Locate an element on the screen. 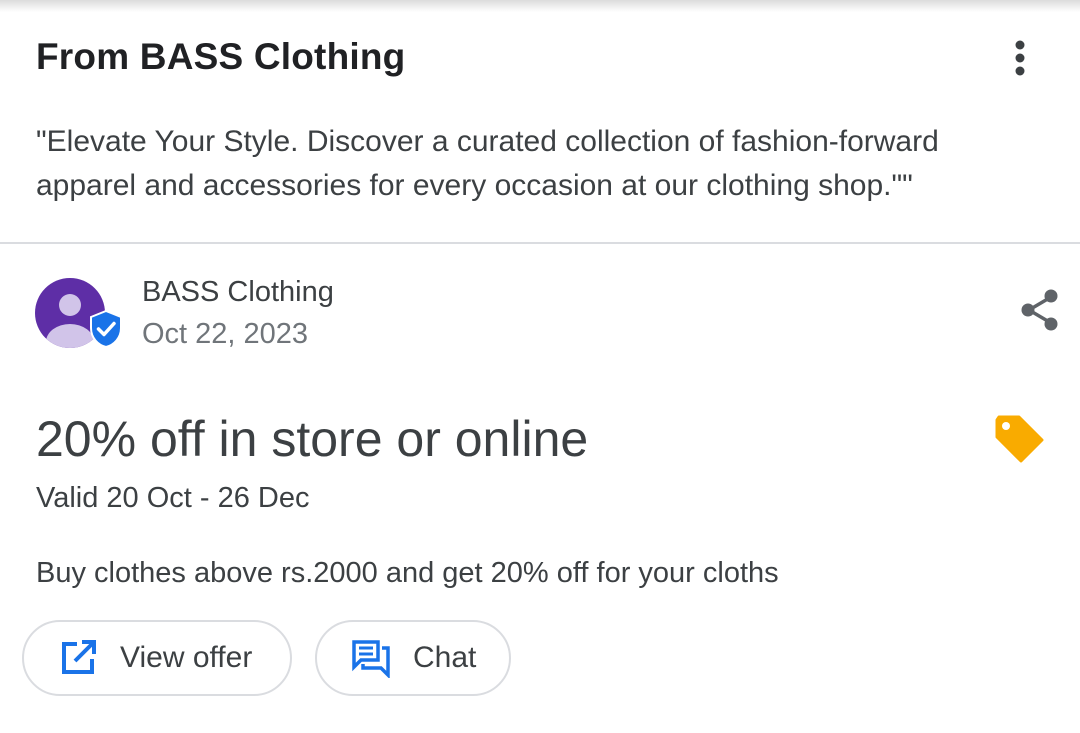 This screenshot has height=733, width=1080. share-button is located at coordinates (1040, 310).